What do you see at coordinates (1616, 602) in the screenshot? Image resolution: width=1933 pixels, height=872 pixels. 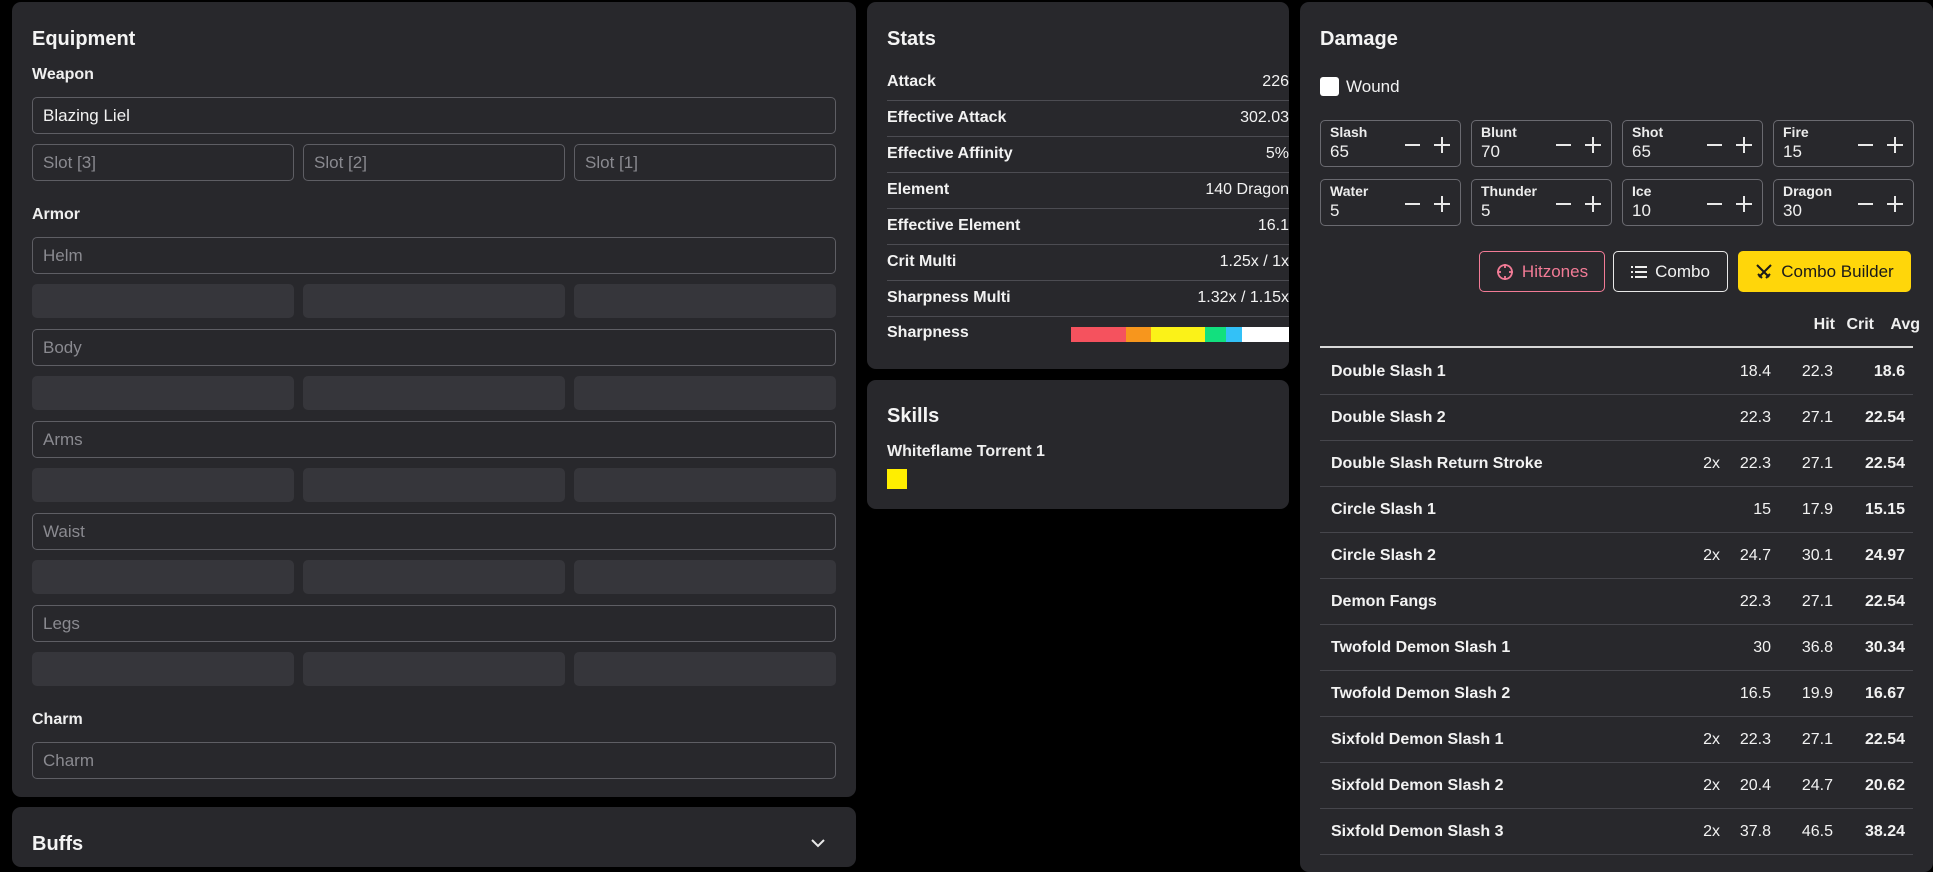 I see `damage-row: Demon Fangs 22.3 27.1 22.54` at bounding box center [1616, 602].